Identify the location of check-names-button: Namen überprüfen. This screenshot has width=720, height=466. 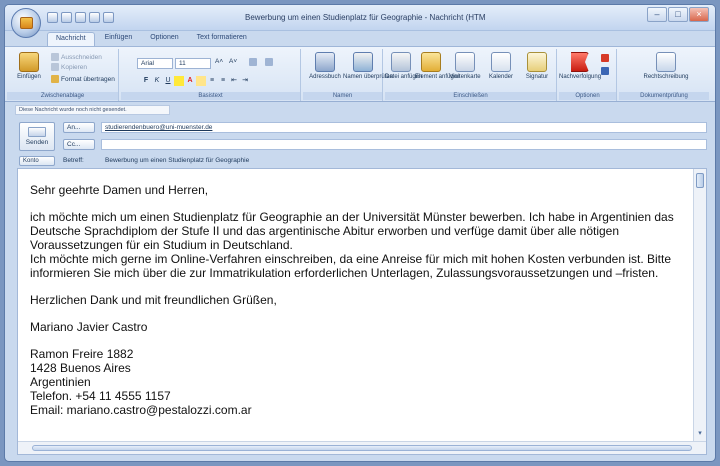
(368, 66).